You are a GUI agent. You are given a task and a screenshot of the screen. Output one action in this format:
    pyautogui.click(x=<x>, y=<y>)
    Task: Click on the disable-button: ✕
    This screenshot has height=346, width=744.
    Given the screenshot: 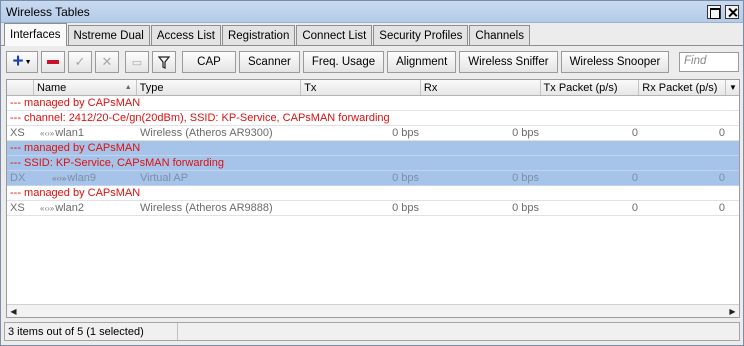 What is the action you would take?
    pyautogui.click(x=107, y=62)
    